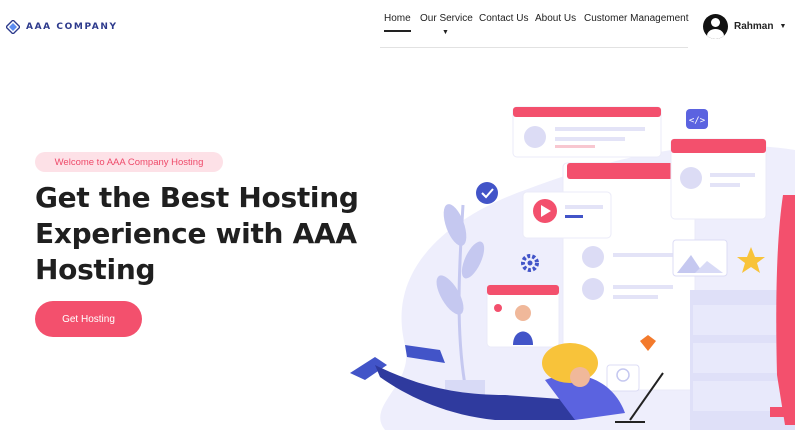 This screenshot has height=430, width=795. I want to click on avatar, so click(715, 26).